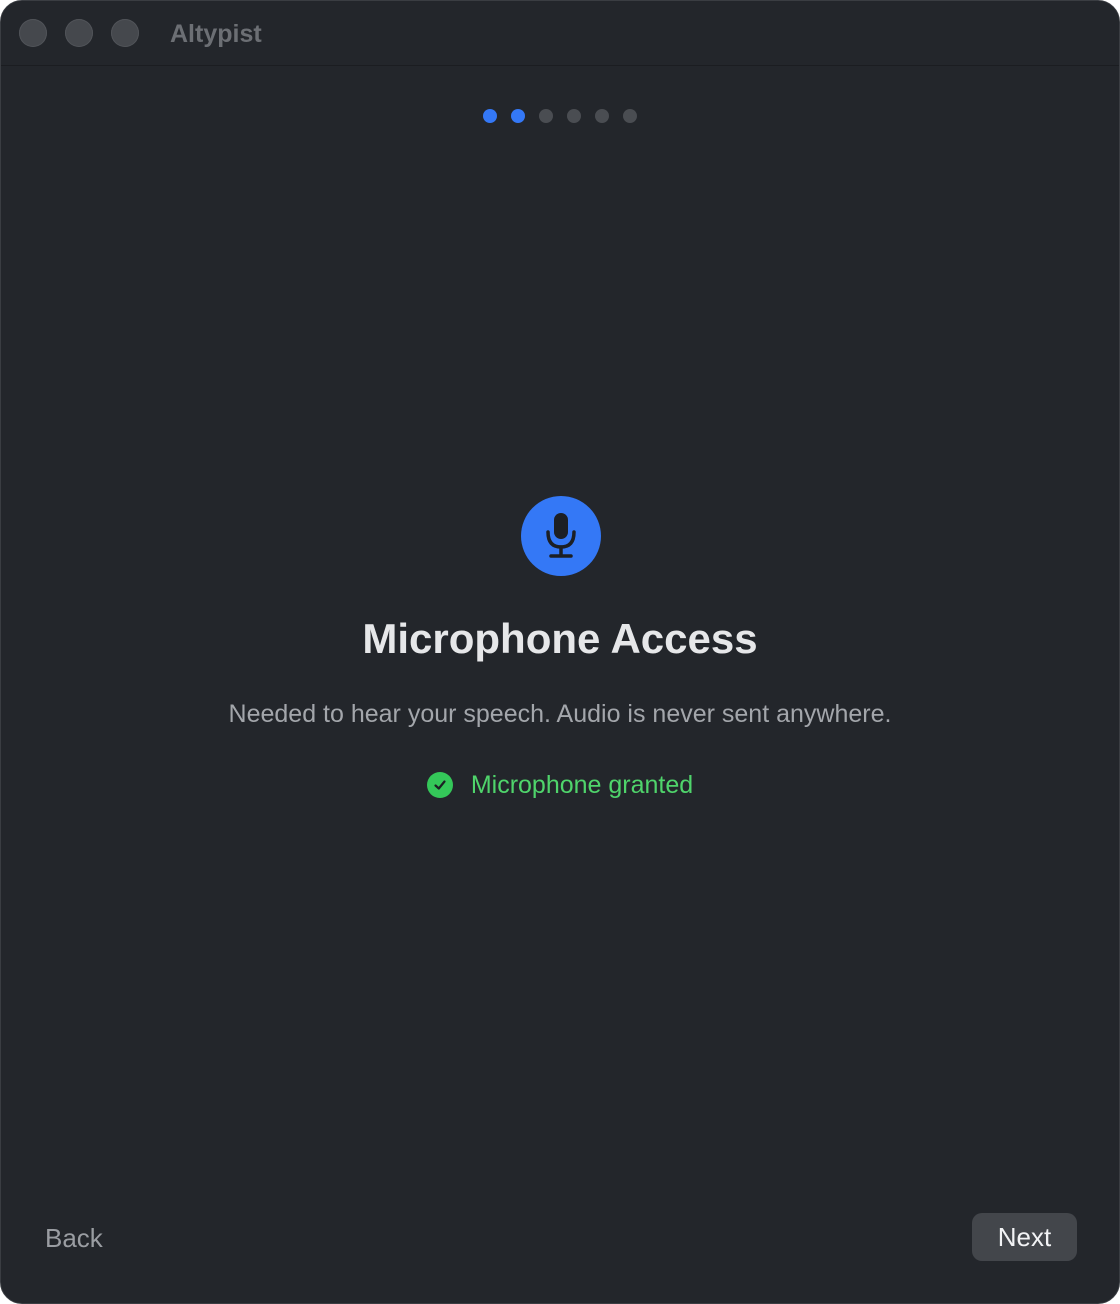  I want to click on minimize-window-button, so click(79, 33).